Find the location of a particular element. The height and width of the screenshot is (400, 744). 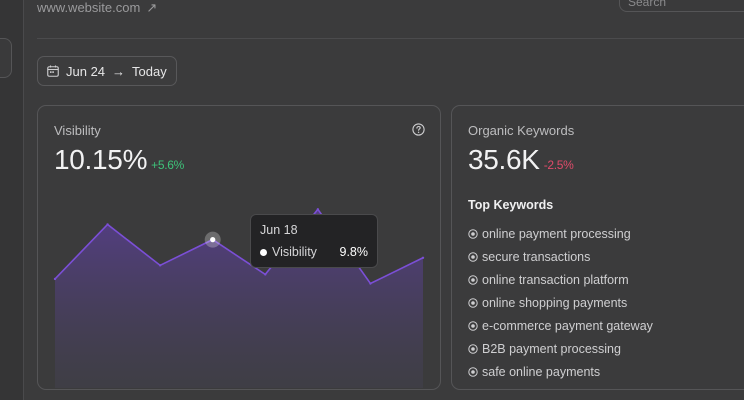

keyword-item: secure transactions is located at coordinates (560, 256).